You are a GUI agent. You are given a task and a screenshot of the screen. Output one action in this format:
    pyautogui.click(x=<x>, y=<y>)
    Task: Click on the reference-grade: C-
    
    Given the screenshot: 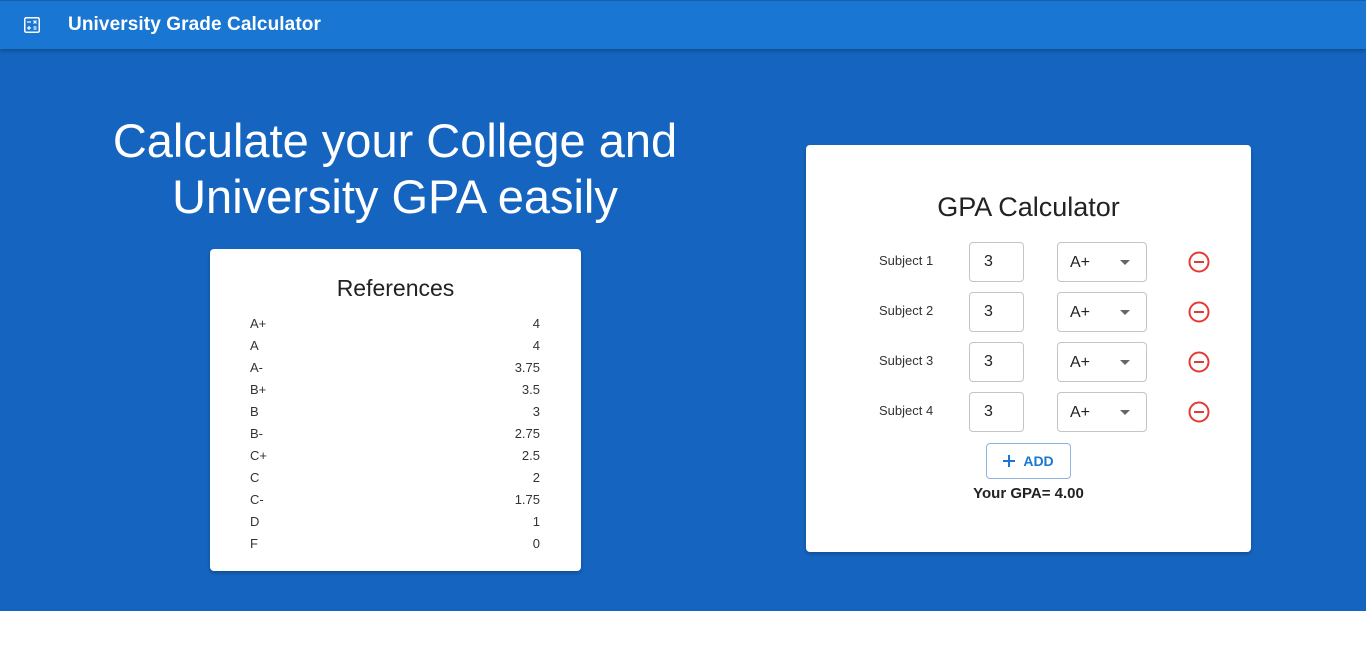 What is the action you would take?
    pyautogui.click(x=257, y=499)
    